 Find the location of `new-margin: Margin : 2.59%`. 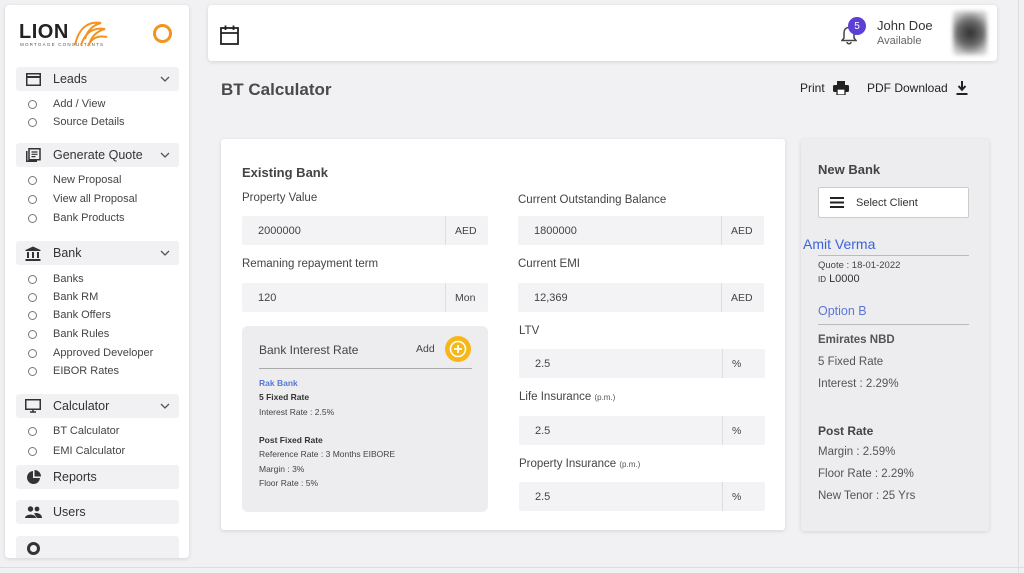

new-margin: Margin : 2.59% is located at coordinates (857, 452).